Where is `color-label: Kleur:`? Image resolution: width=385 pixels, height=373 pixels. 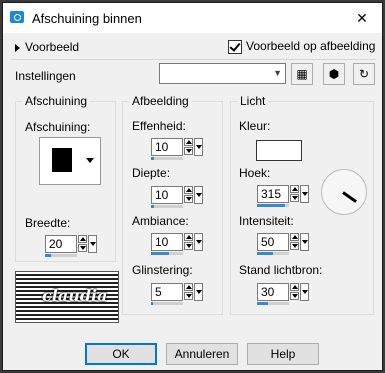
color-label: Kleur: is located at coordinates (255, 126).